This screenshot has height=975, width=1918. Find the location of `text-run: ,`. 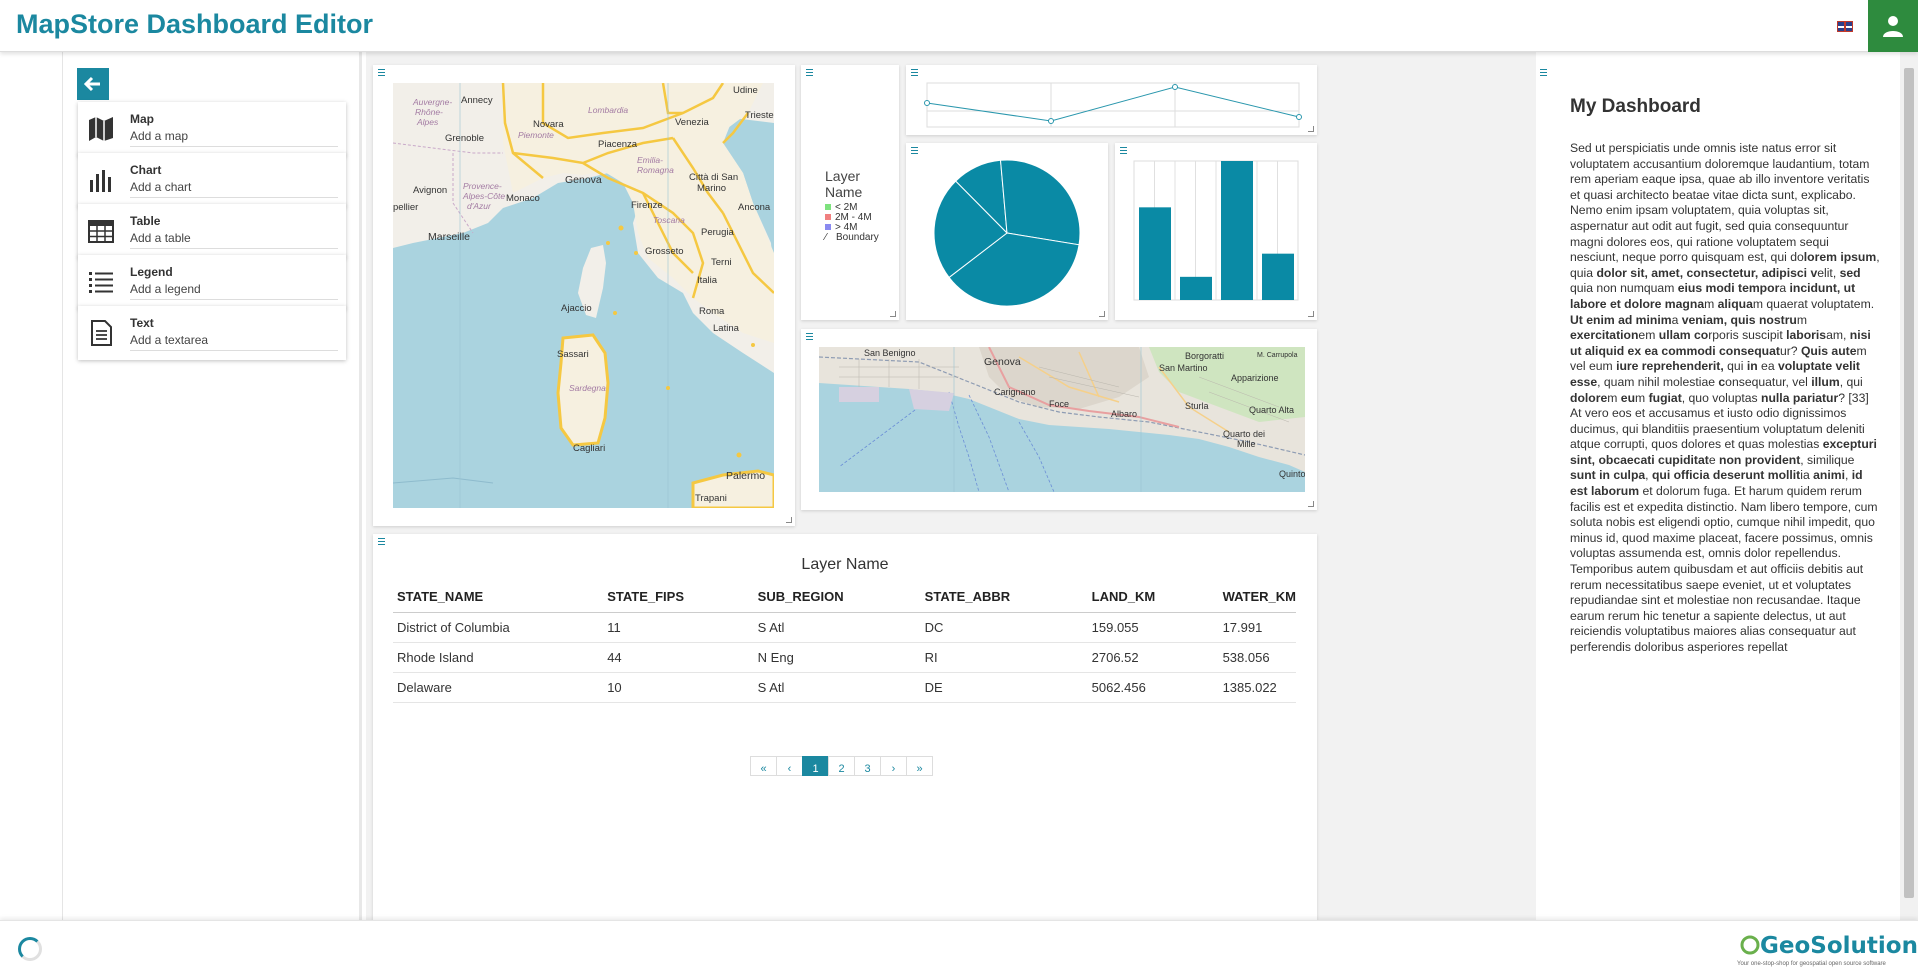

text-run: , is located at coordinates (1848, 475).